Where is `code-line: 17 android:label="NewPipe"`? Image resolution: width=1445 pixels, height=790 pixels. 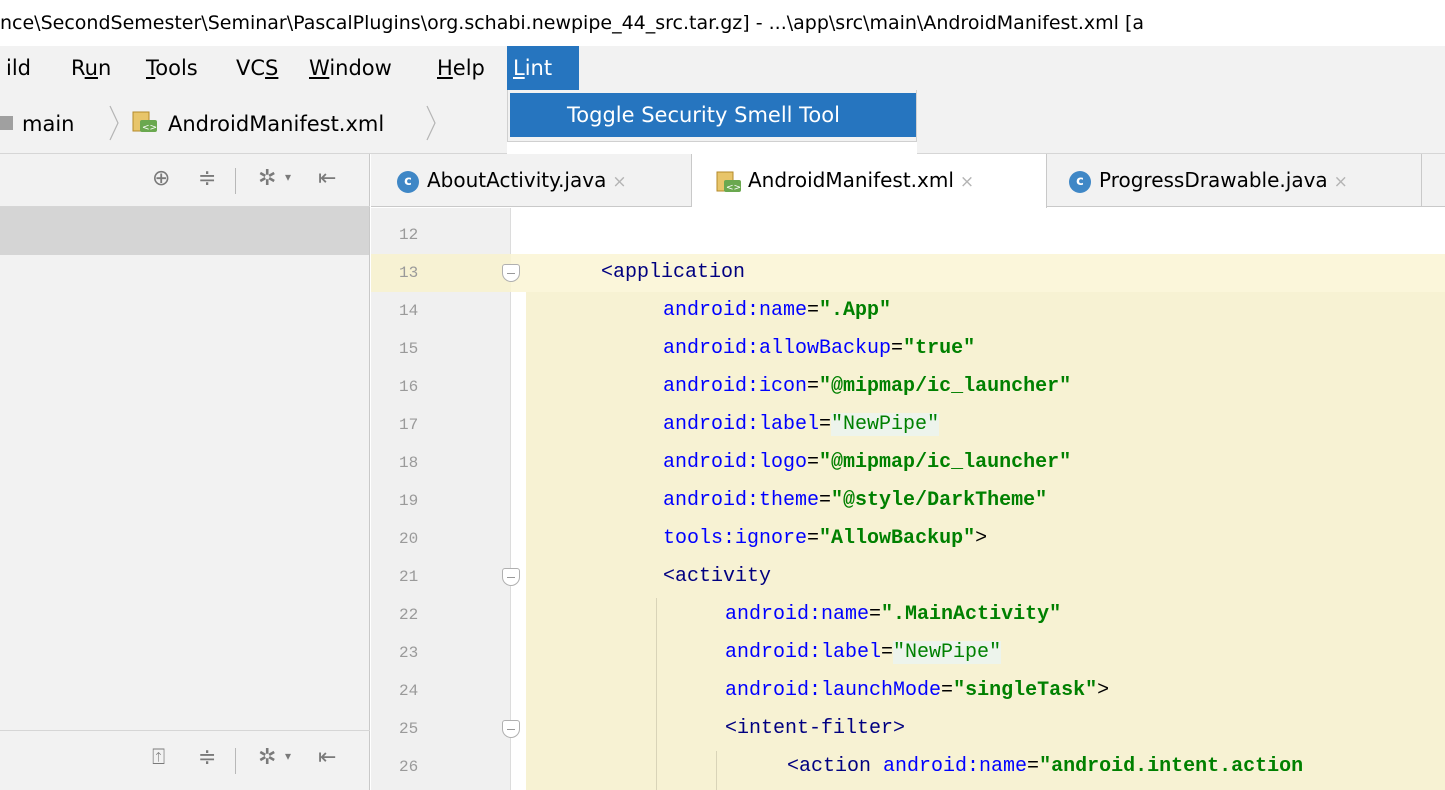
code-line: 17 android:label="NewPipe" is located at coordinates (908, 425).